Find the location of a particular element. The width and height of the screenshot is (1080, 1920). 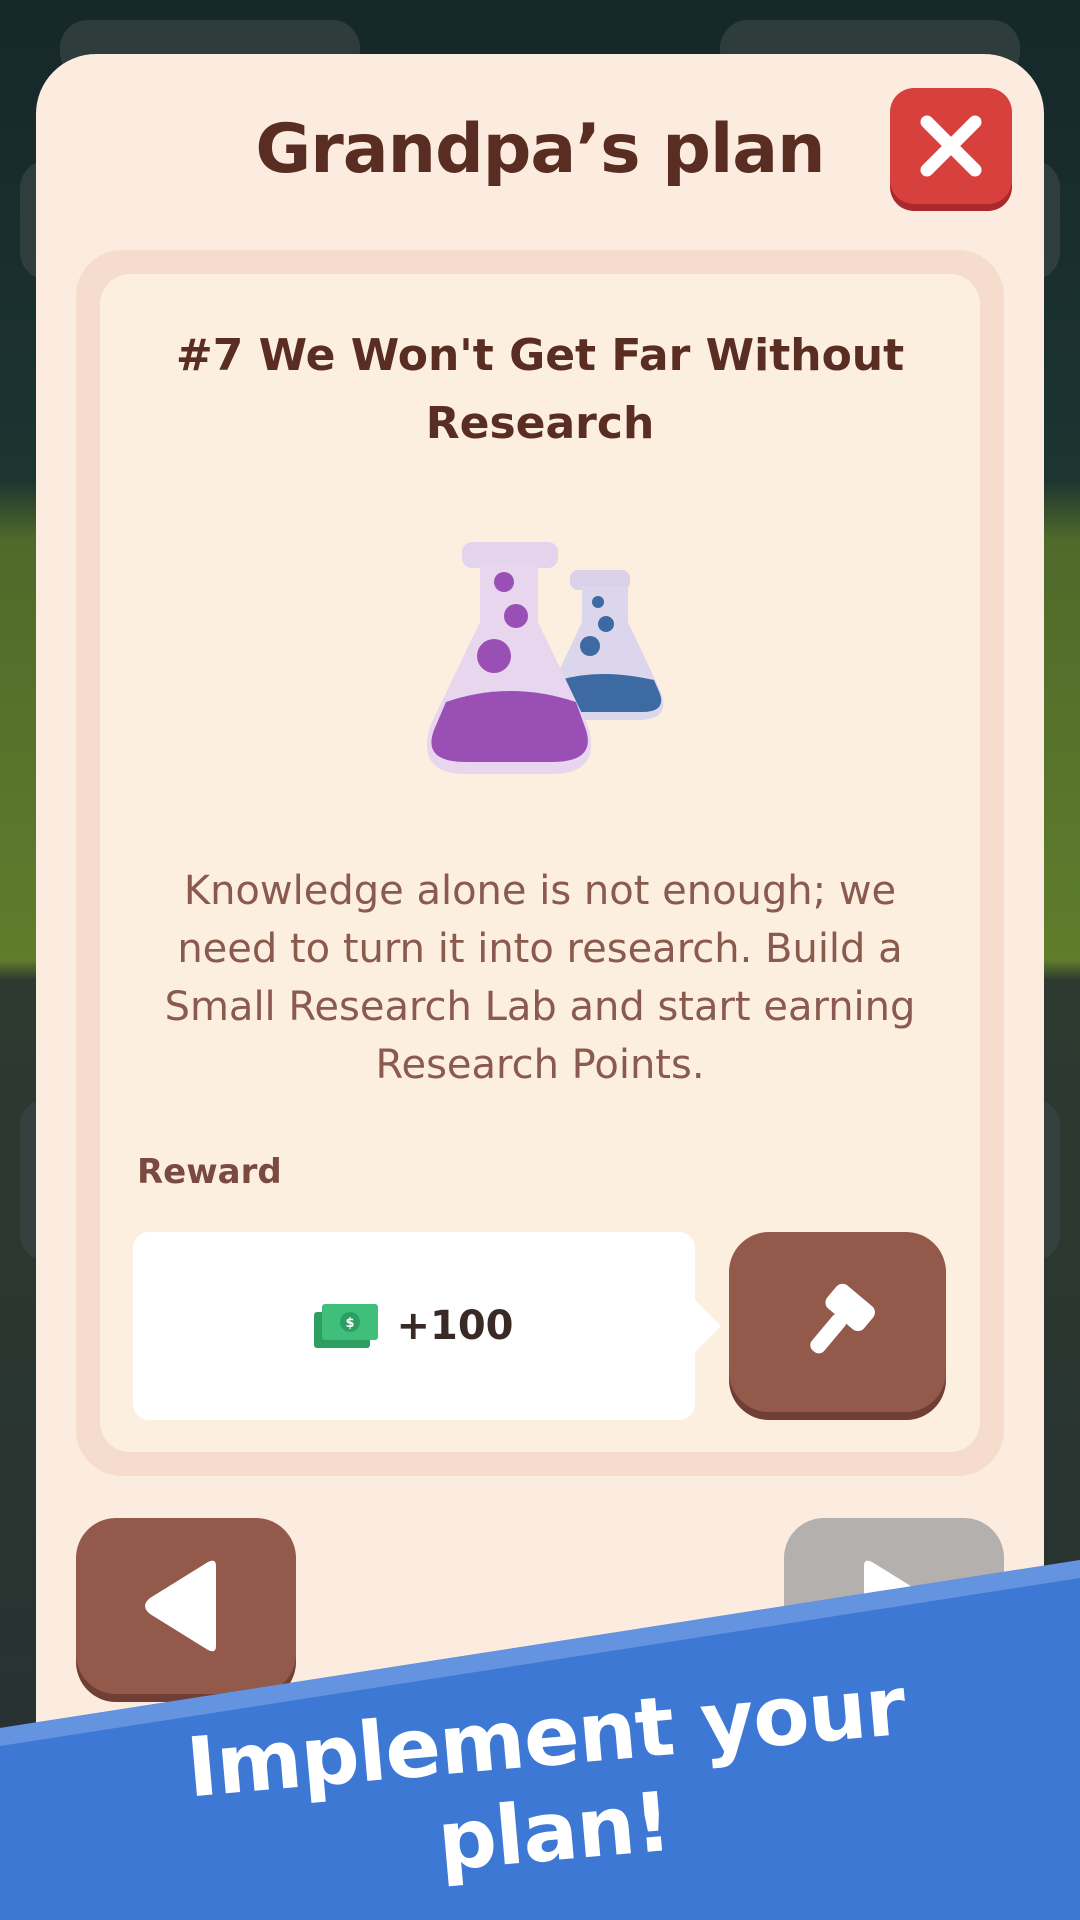

close-button is located at coordinates (951, 146).